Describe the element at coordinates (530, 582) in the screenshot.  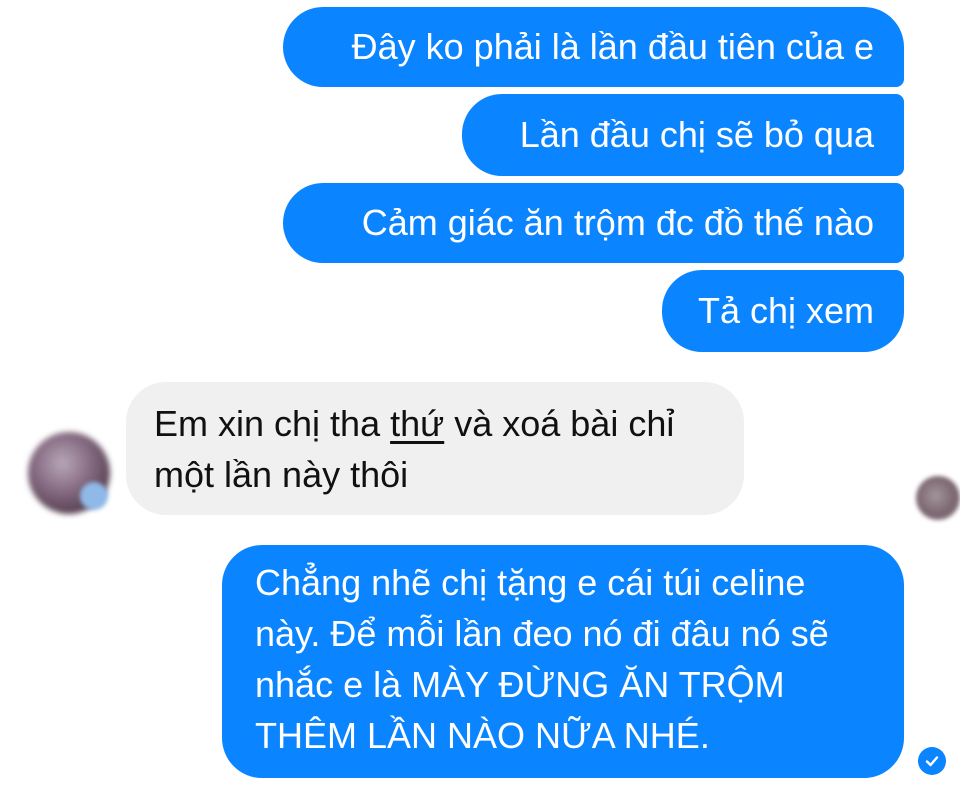
I see `message-text-line: Chẳng nhẽ chị tặng e cái túi celine` at that location.